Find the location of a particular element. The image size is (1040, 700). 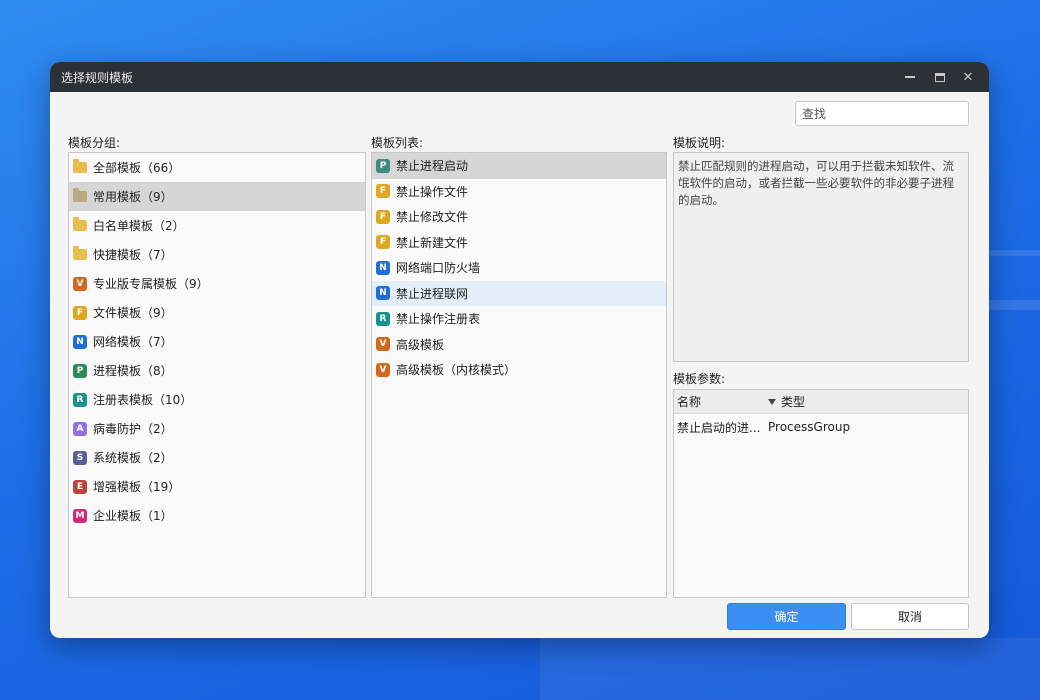

template-item: F 禁止操作文件 is located at coordinates (519, 192).